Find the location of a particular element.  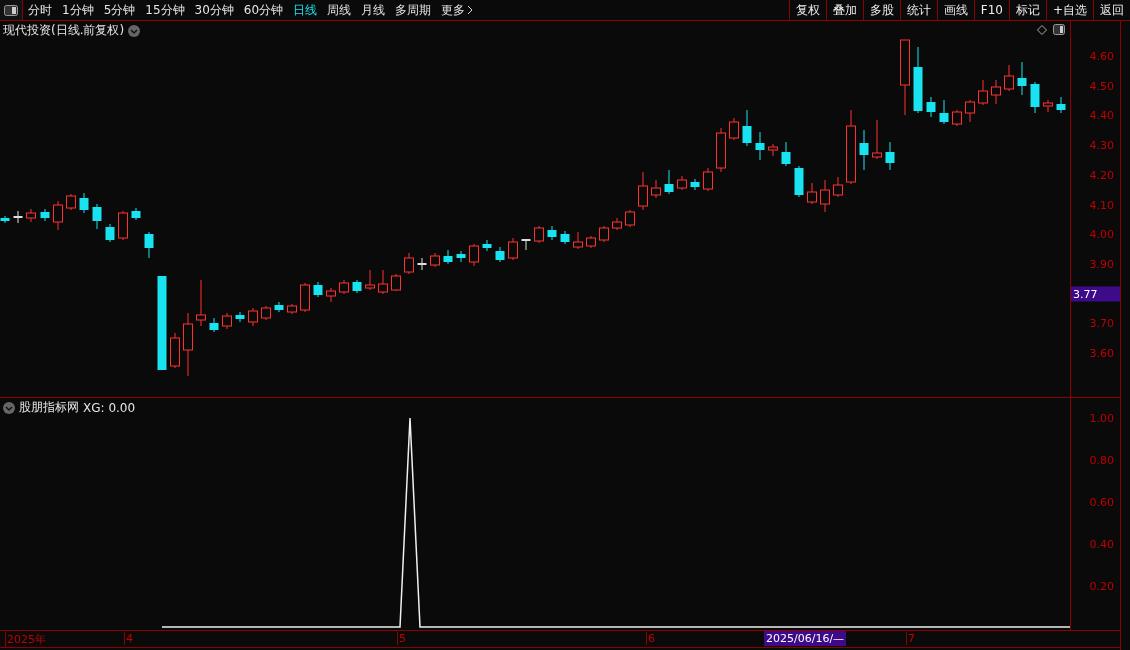

price-tick: 3.70 is located at coordinates (1101, 323).